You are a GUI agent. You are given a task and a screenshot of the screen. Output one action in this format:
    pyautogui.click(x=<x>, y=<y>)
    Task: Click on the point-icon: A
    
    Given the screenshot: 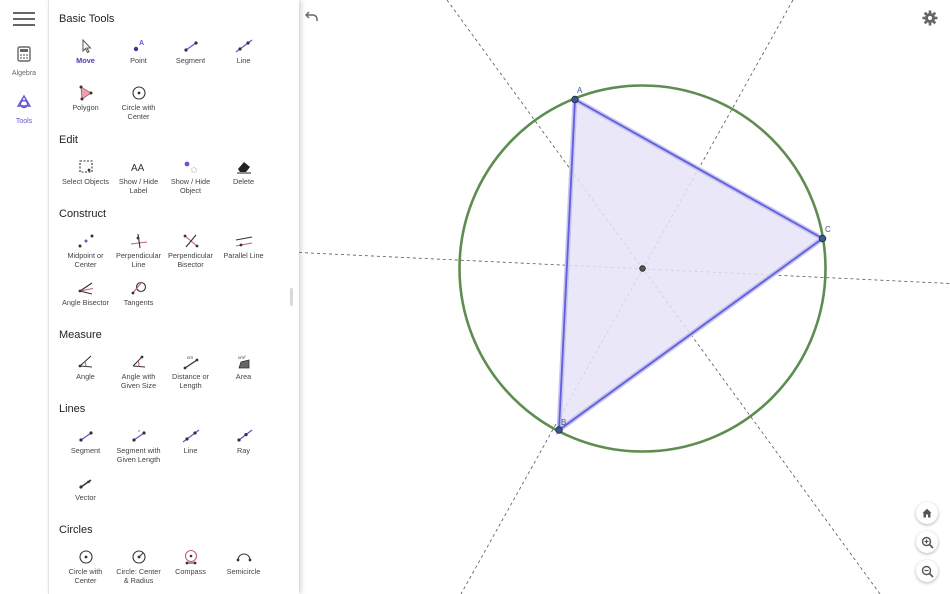 What is the action you would take?
    pyautogui.click(x=138, y=46)
    